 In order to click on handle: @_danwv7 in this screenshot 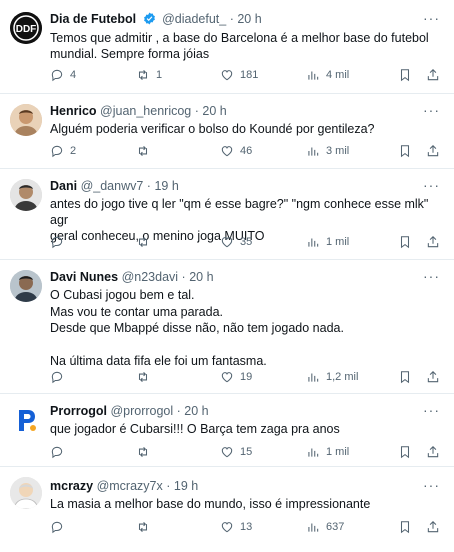, I will do `click(112, 186)`.